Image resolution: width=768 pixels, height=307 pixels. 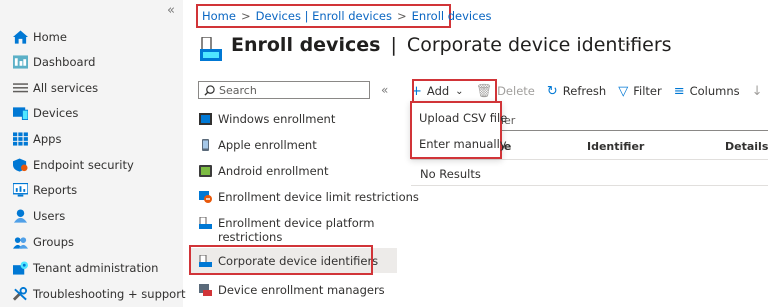 What do you see at coordinates (205, 145) in the screenshot?
I see `phone-icon` at bounding box center [205, 145].